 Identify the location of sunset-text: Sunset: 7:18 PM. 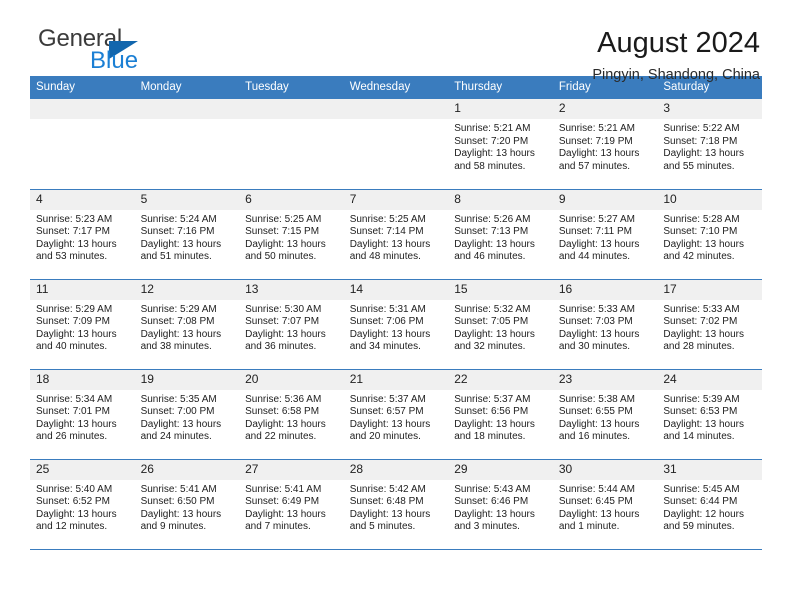
(700, 141).